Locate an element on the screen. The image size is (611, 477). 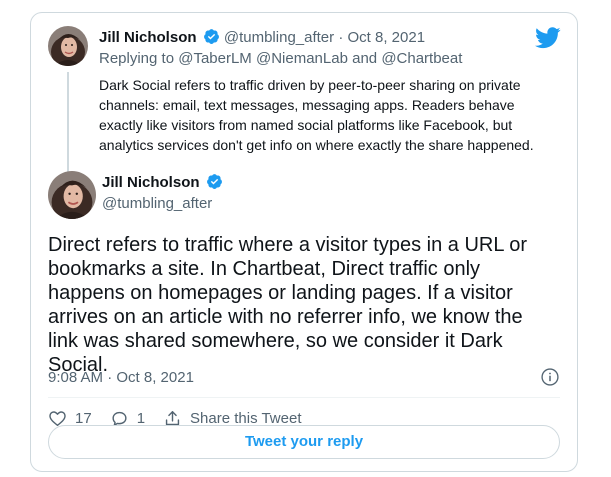
reply-target-link: @Chartbeat is located at coordinates (421, 58).